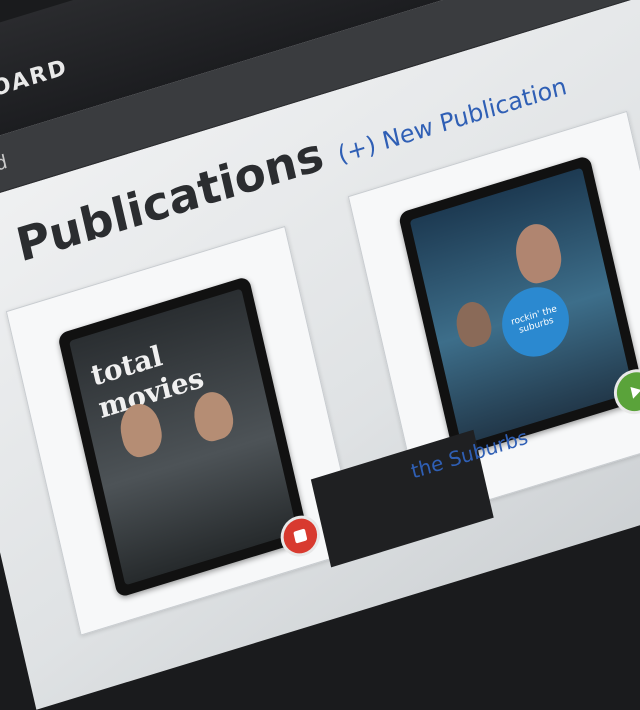  I want to click on cover-title: total movies, so click(147, 382).